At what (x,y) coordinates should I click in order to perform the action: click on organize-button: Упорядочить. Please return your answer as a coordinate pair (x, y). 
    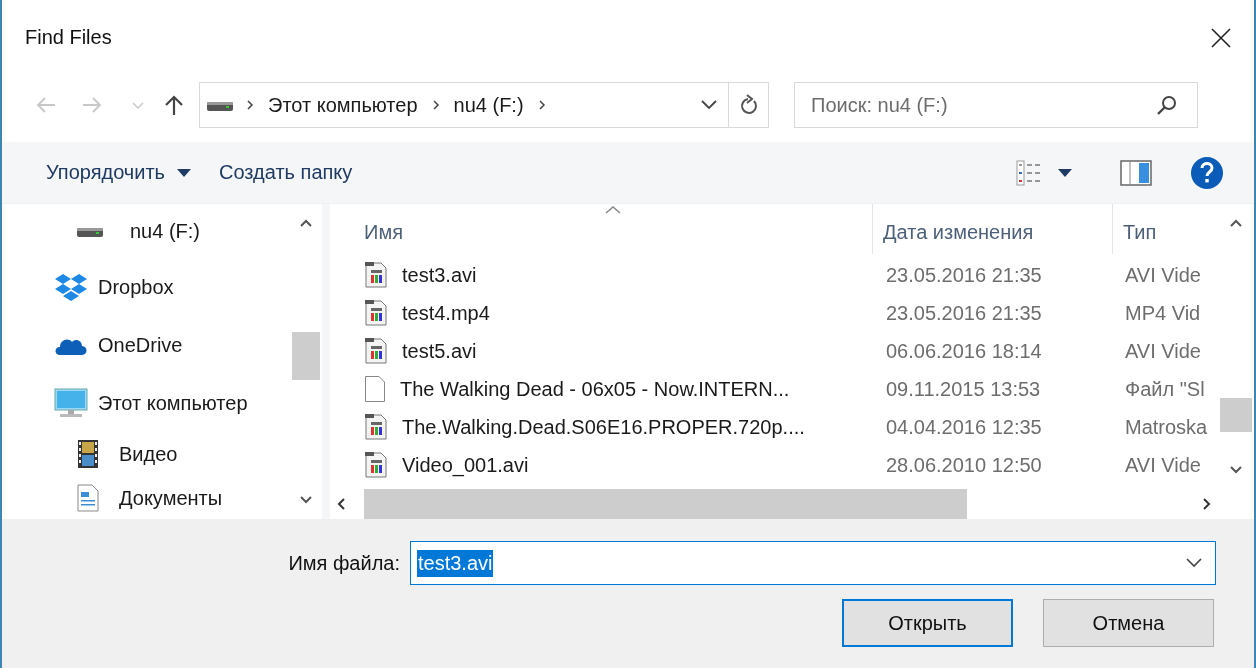
    Looking at the image, I should click on (118, 172).